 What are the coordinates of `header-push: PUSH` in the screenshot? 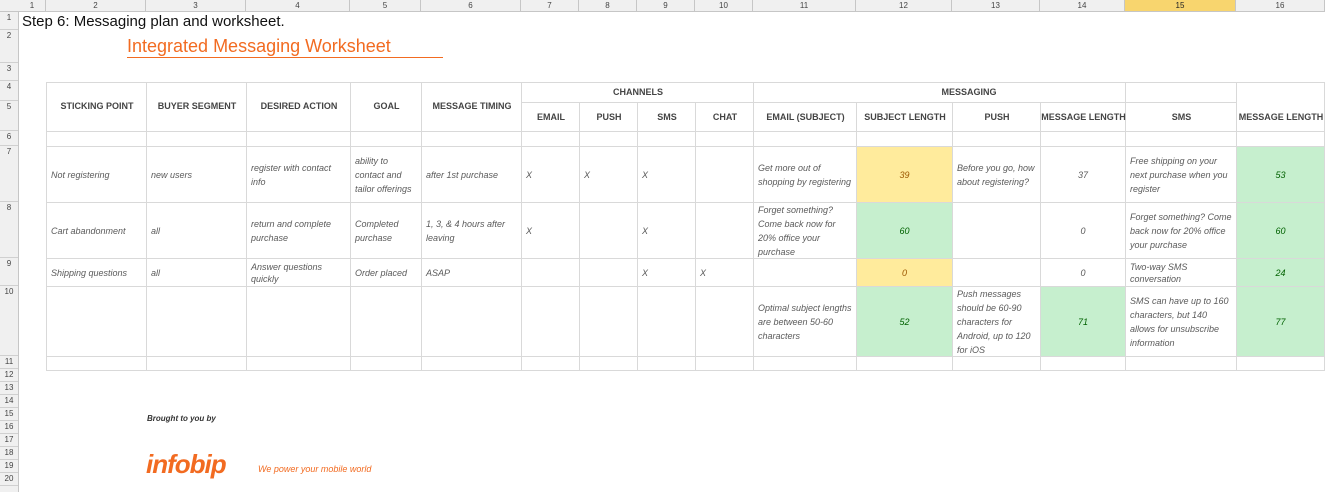 It's located at (609, 116).